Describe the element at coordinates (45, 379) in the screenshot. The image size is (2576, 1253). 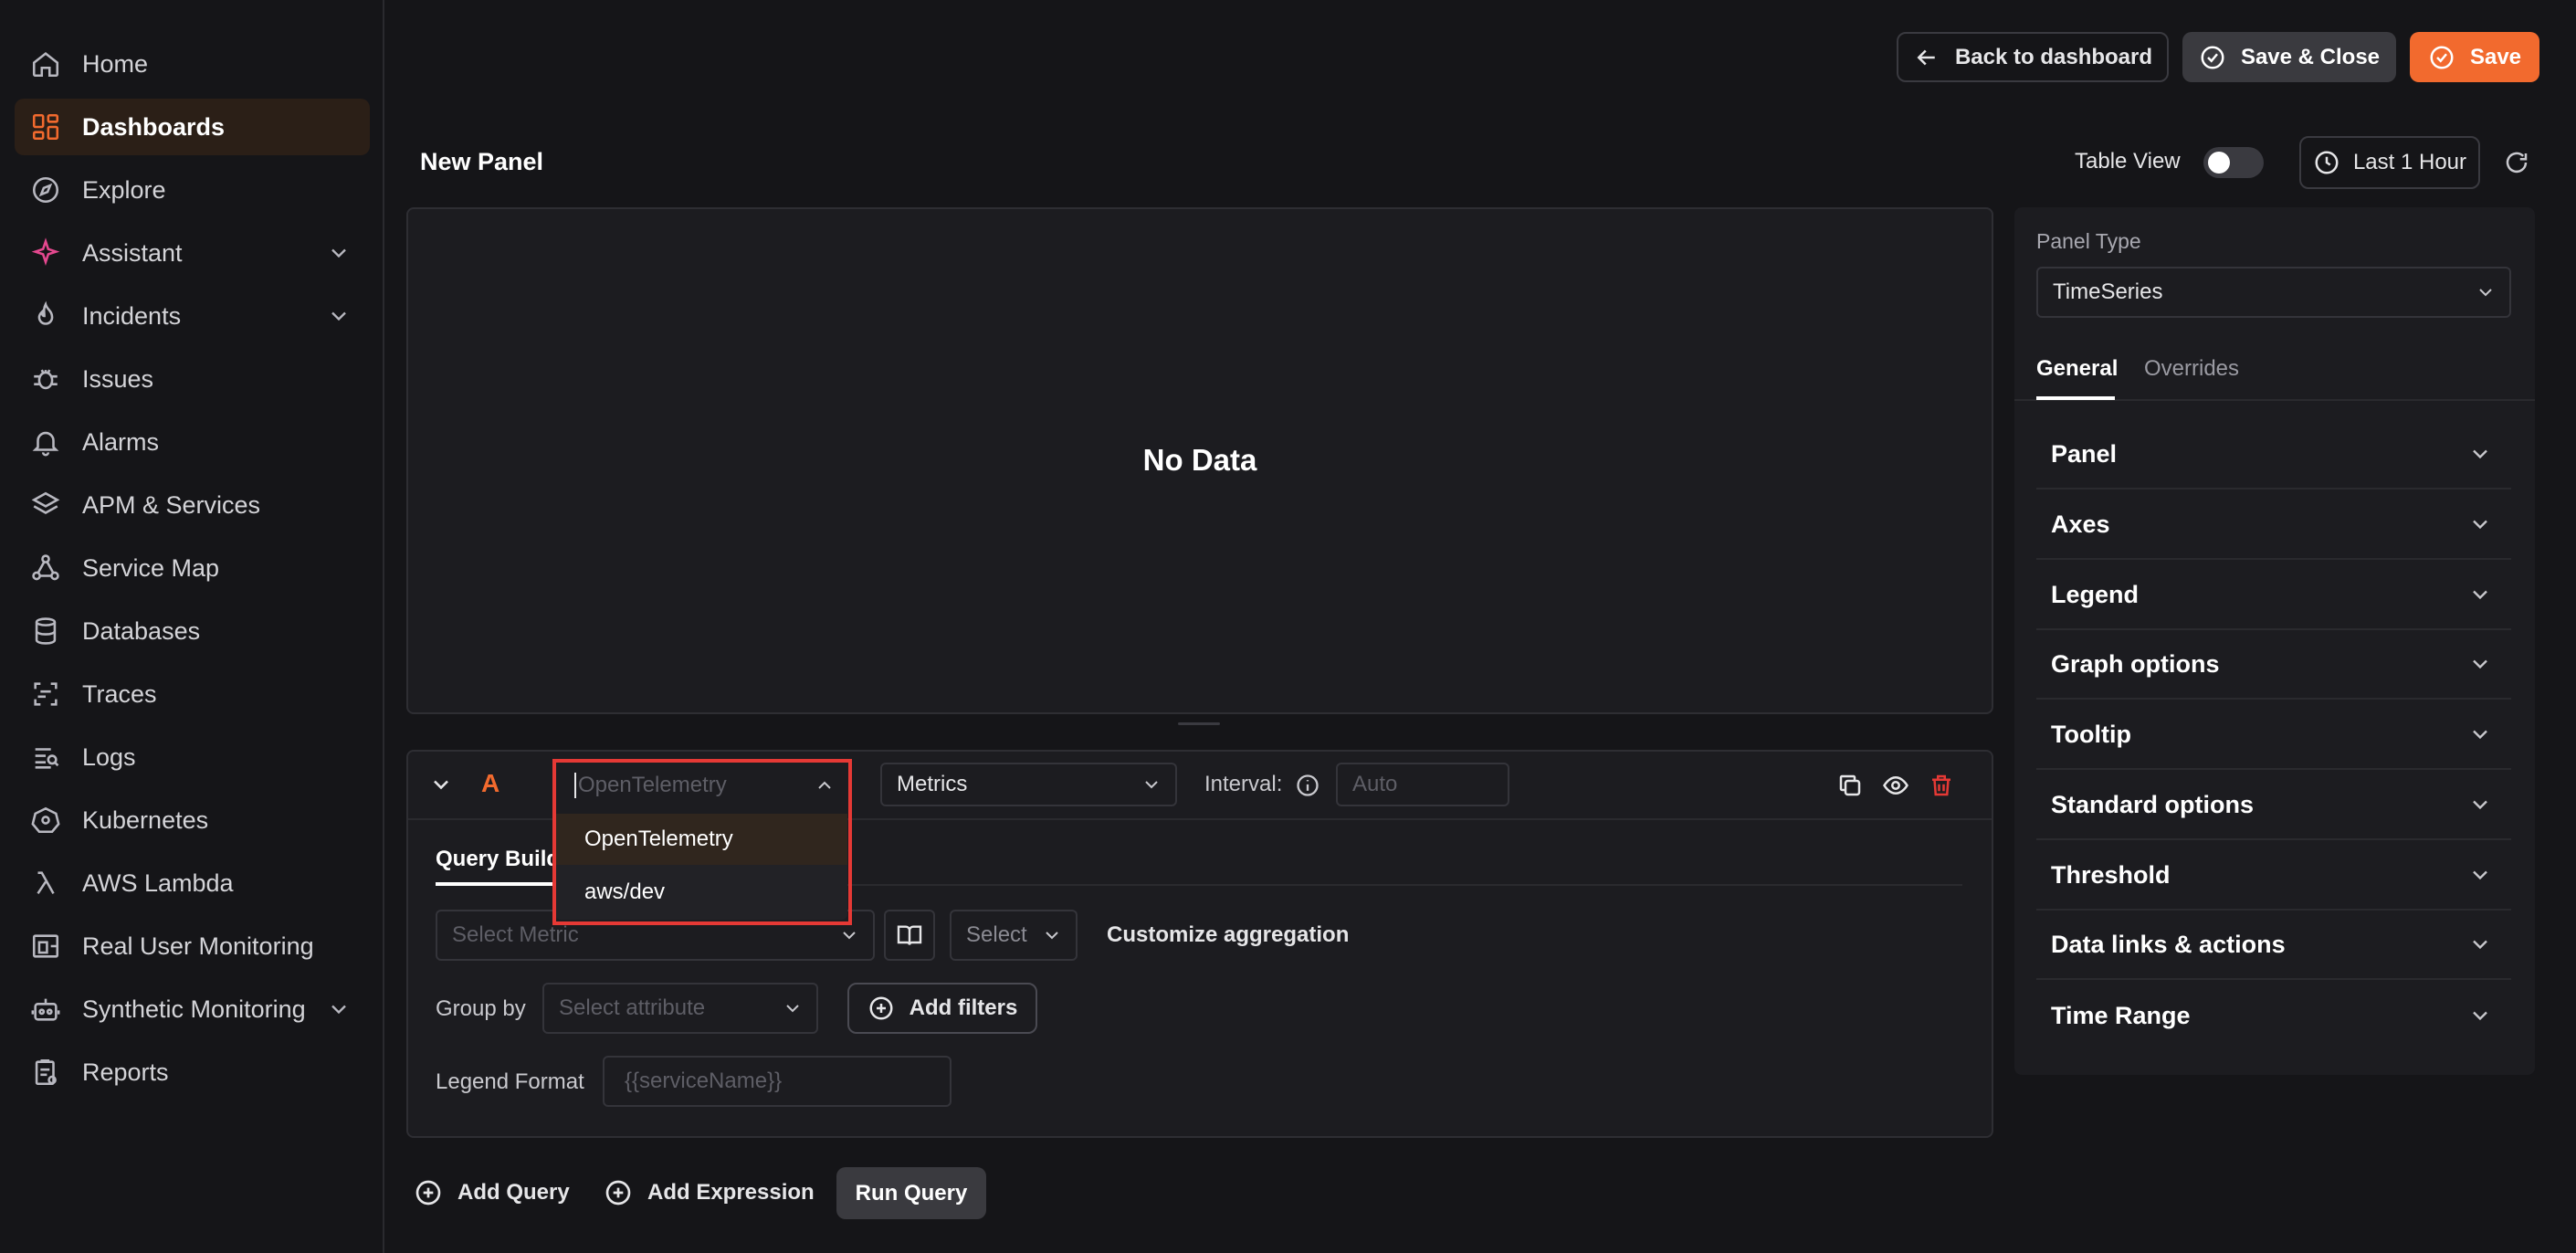
I see `bug-icon` at that location.